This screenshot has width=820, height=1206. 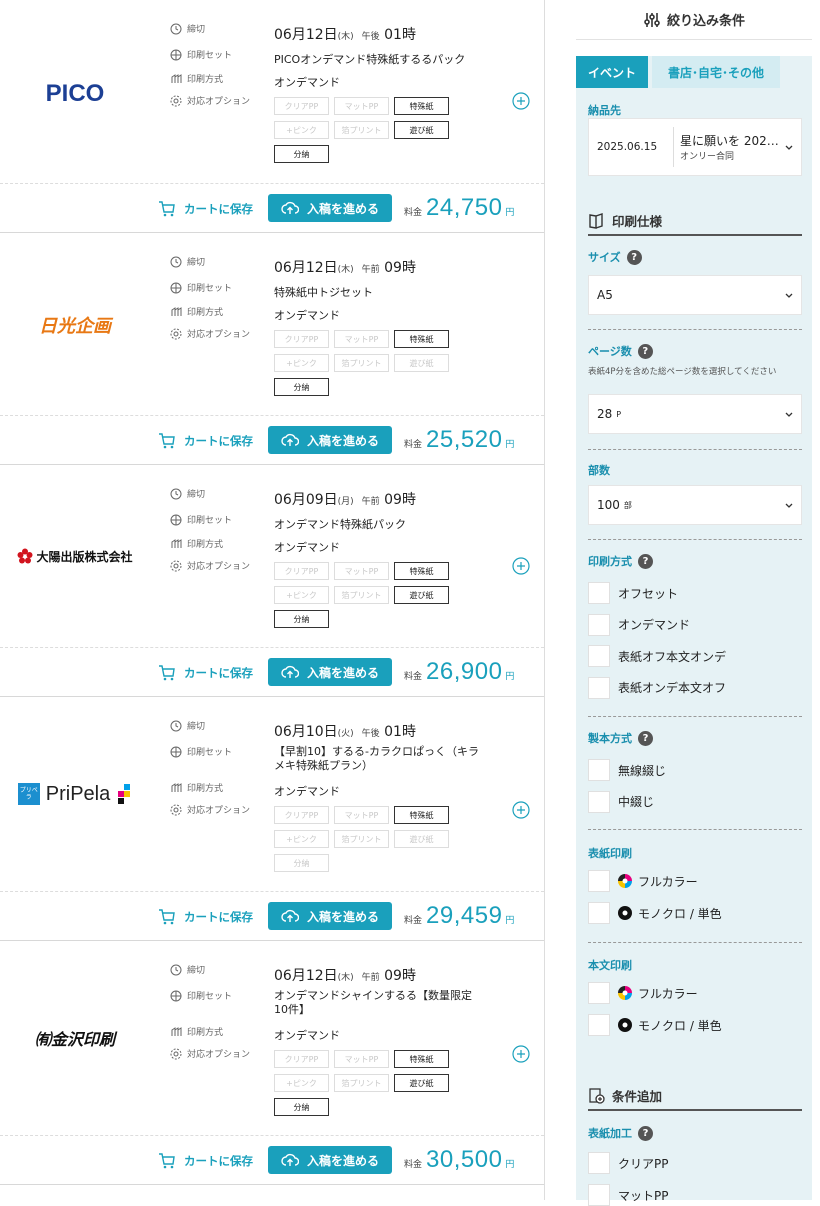 What do you see at coordinates (657, 687) in the screenshot?
I see `print-method-checkbox: 表紙オンデ本文オフ` at bounding box center [657, 687].